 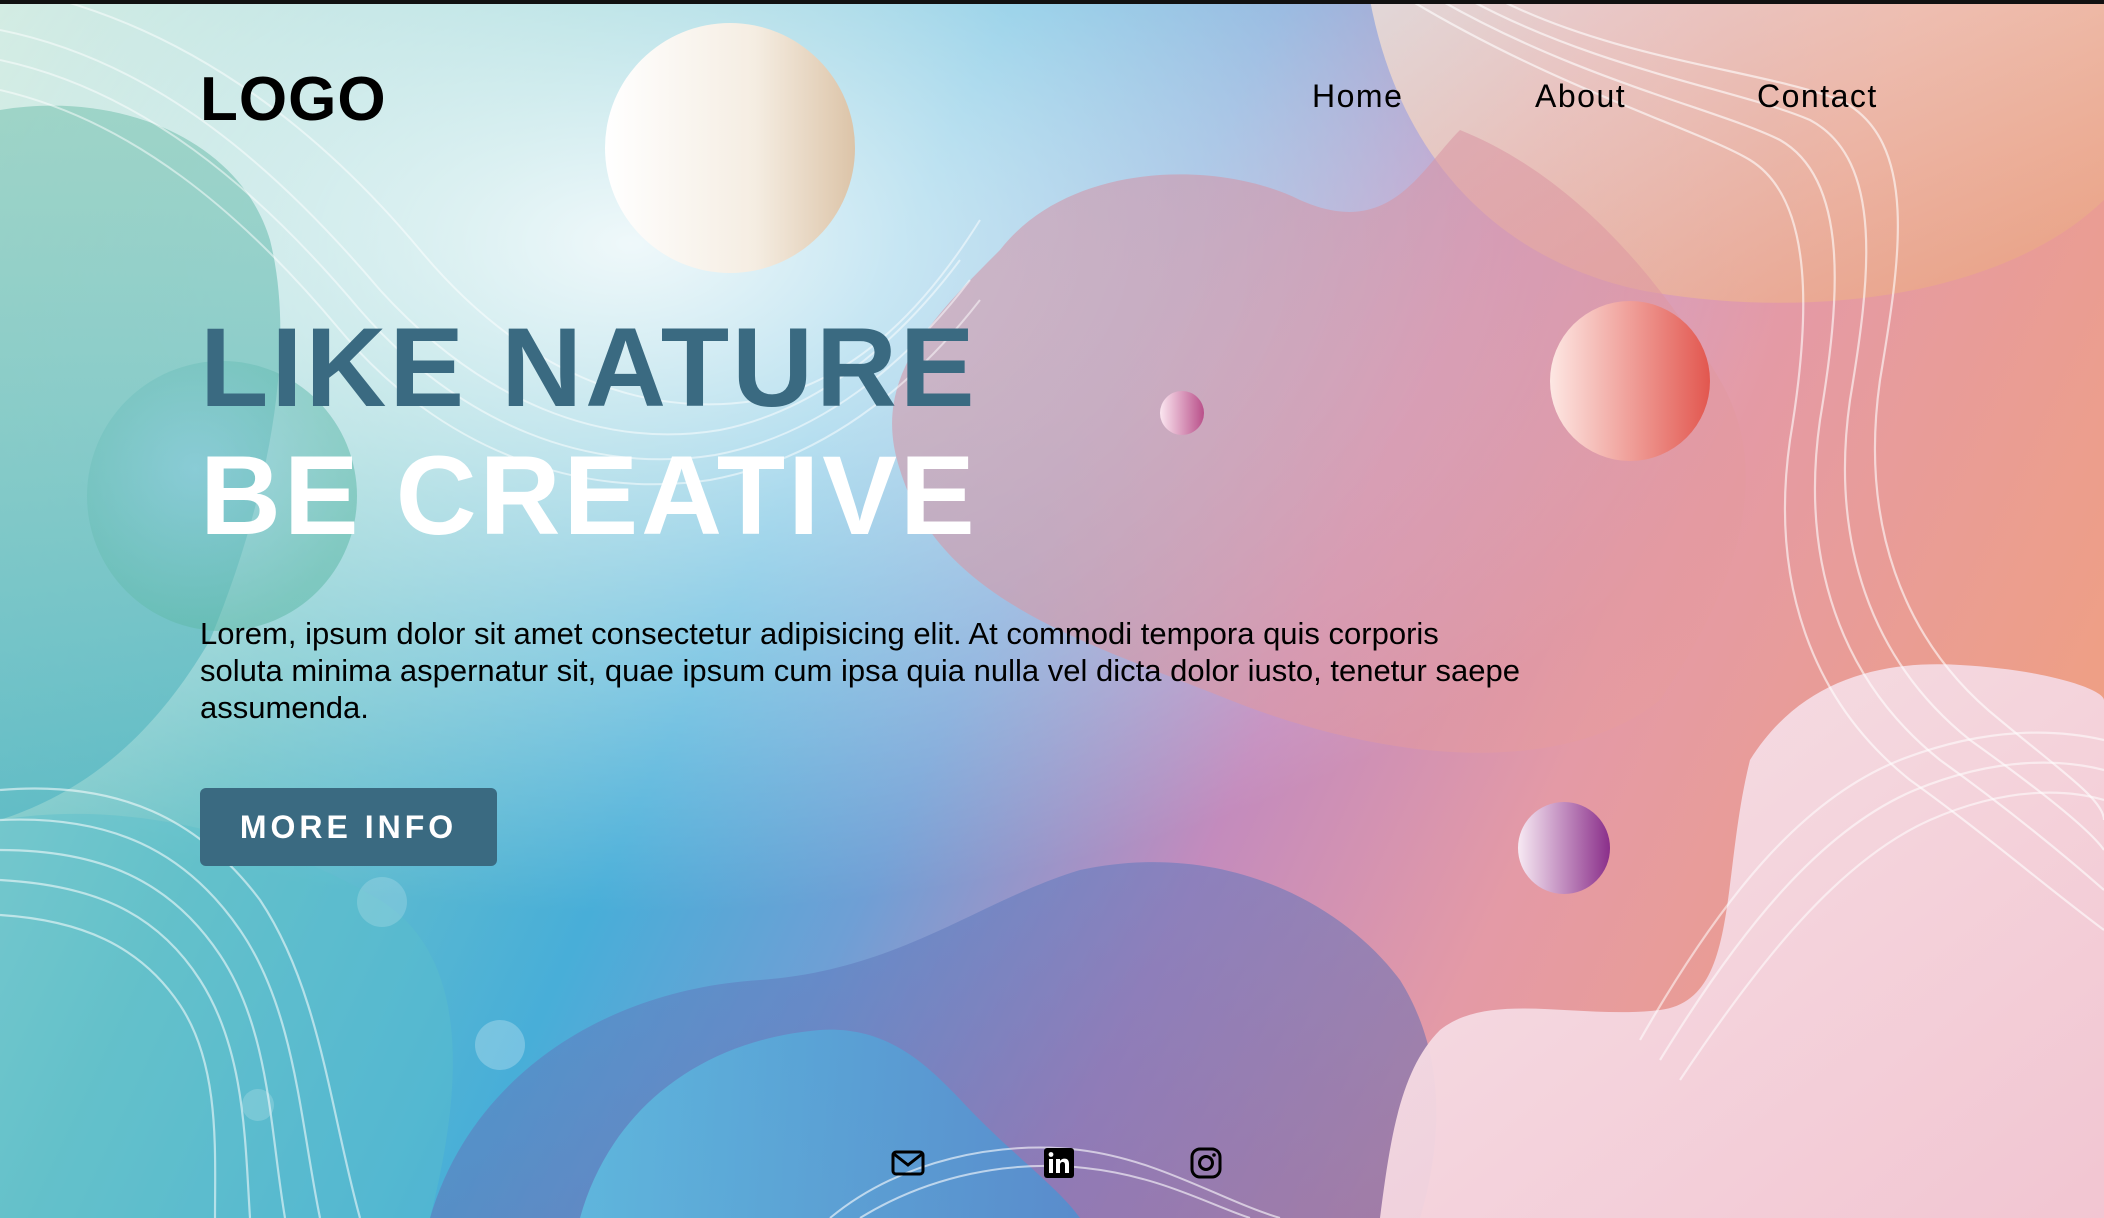 I want to click on mail-icon, so click(x=908, y=1163).